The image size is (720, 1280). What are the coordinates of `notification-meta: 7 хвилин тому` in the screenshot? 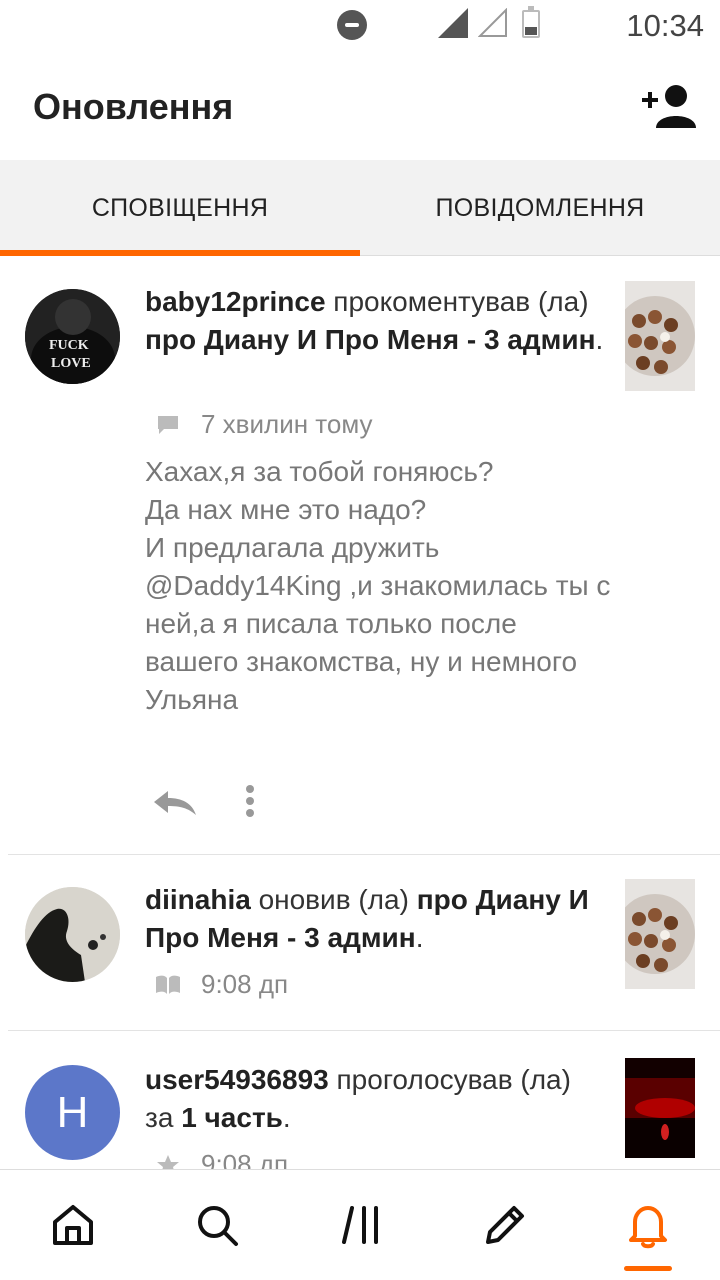 It's located at (259, 424).